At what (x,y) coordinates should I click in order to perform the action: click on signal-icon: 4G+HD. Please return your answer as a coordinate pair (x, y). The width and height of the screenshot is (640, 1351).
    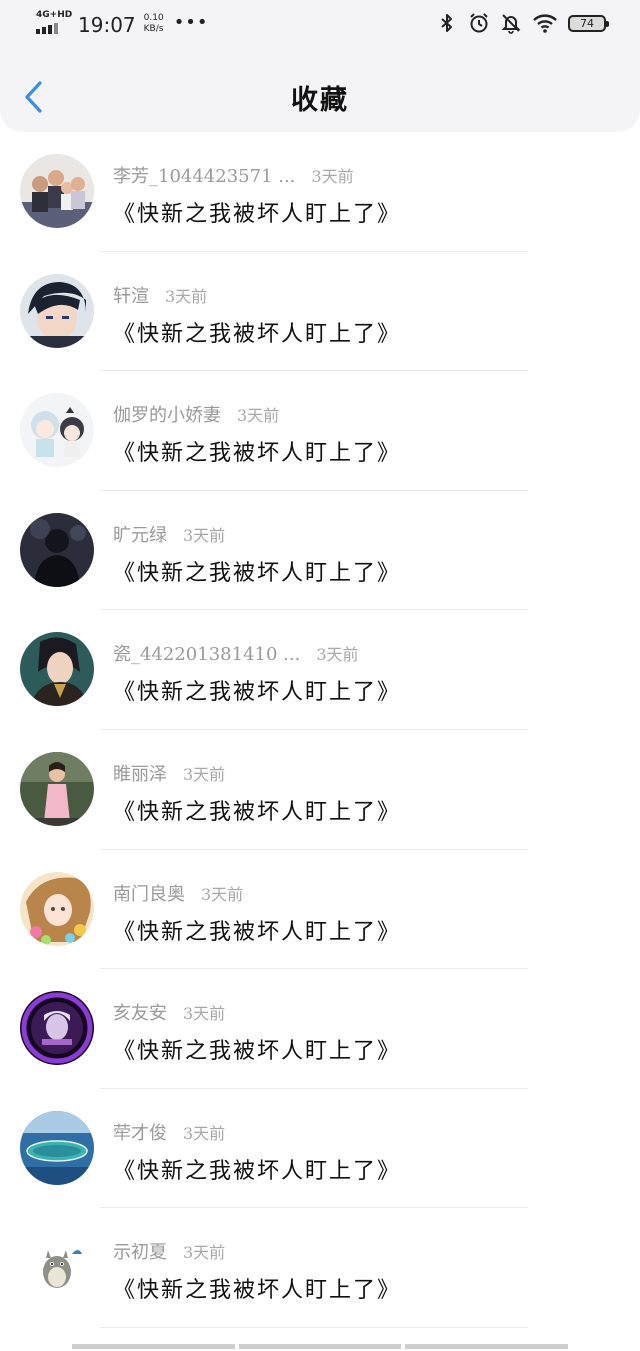
    Looking at the image, I should click on (54, 23).